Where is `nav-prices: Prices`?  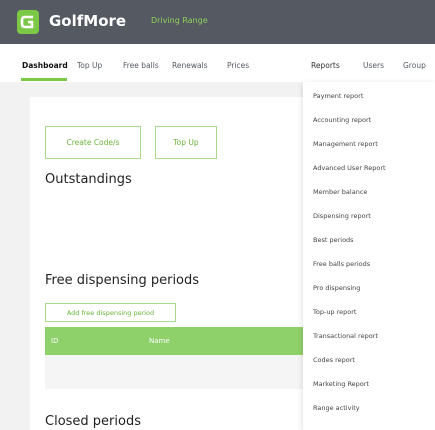
nav-prices: Prices is located at coordinates (238, 65).